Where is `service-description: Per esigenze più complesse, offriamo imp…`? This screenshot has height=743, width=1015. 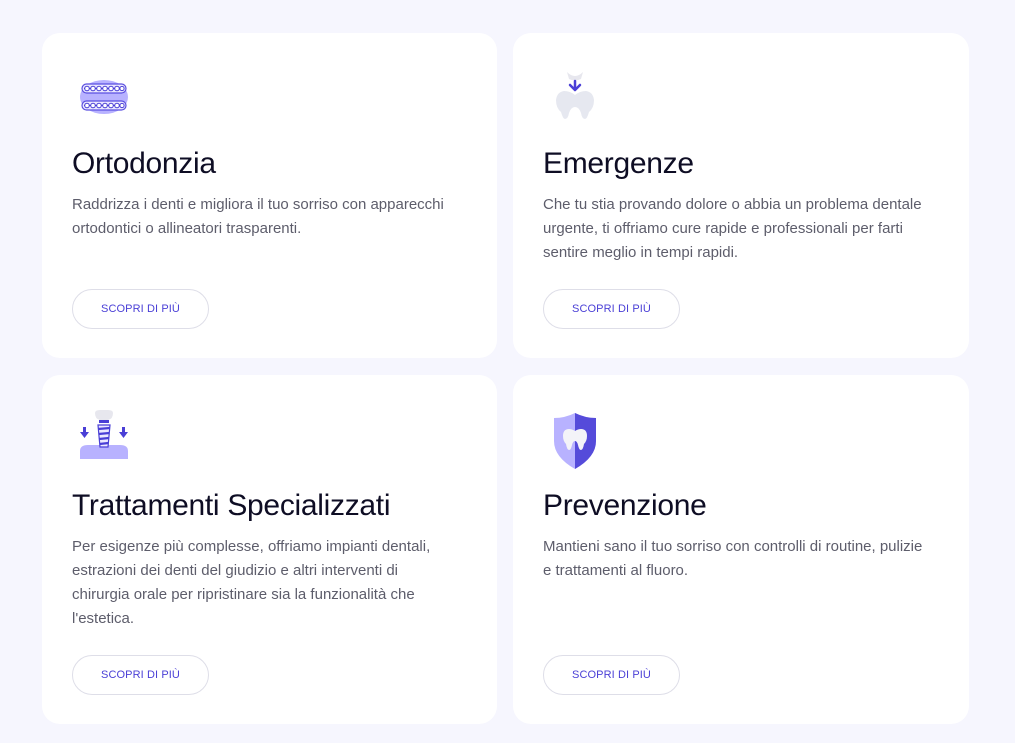
service-description: Per esigenze più complesse, offriamo imp… is located at coordinates (251, 582).